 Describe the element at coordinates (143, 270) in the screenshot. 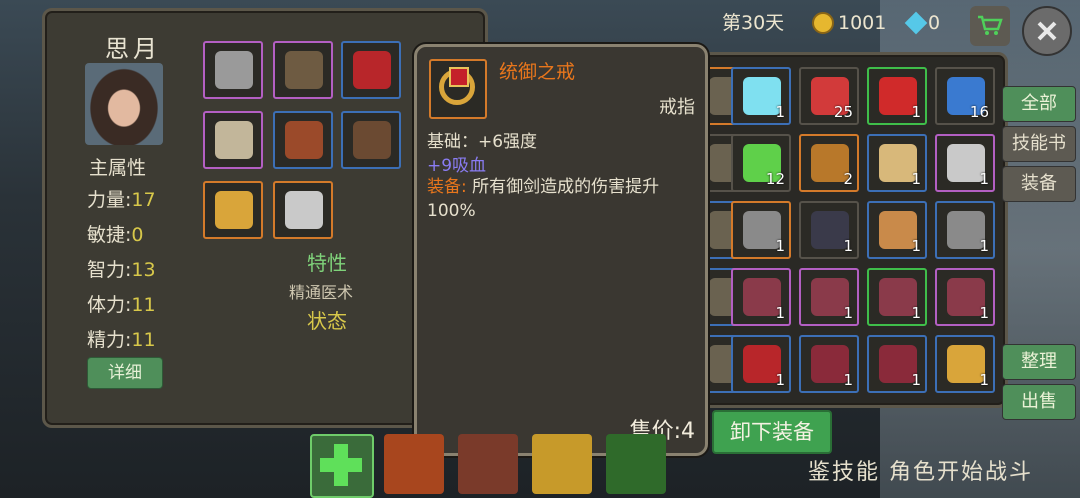

I see `attribute-value: 13` at that location.